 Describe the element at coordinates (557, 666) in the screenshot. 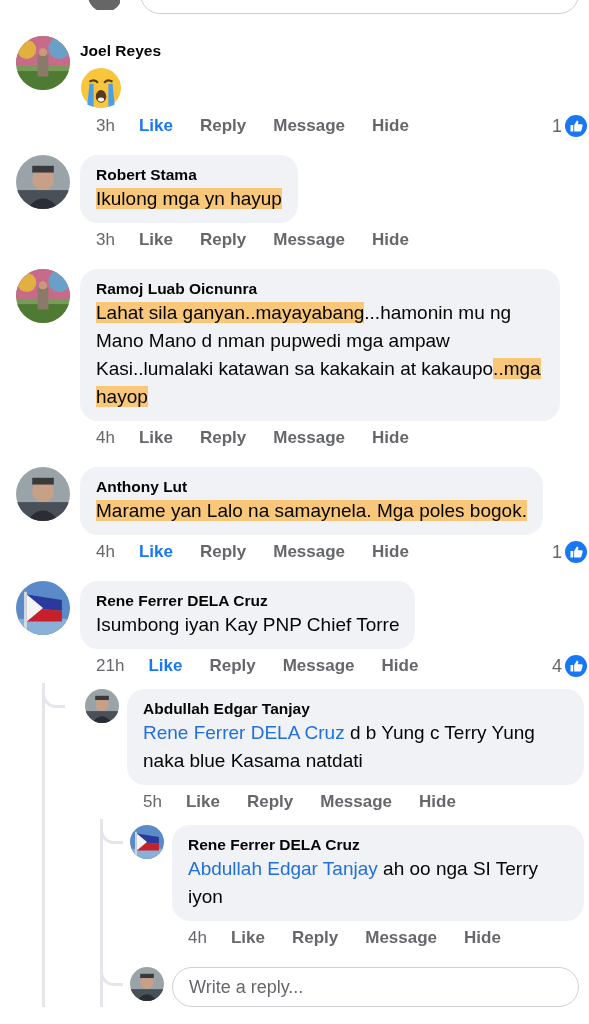

I see `reaction-count: 4` at that location.